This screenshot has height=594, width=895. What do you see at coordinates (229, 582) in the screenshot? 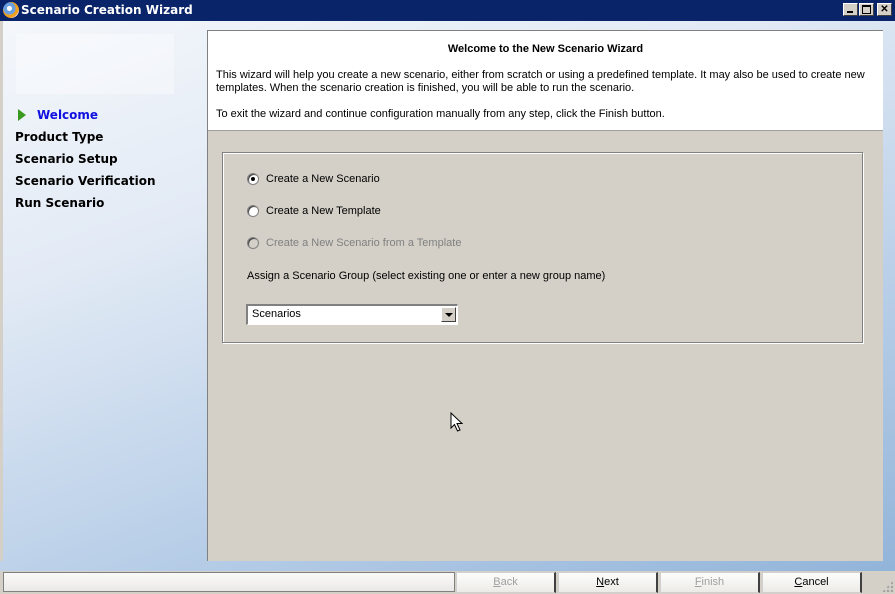
I see `status-field` at bounding box center [229, 582].